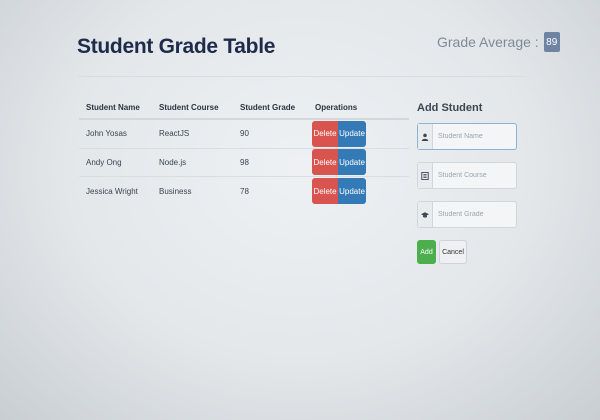 This screenshot has width=600, height=420. I want to click on student-course: Business, so click(175, 191).